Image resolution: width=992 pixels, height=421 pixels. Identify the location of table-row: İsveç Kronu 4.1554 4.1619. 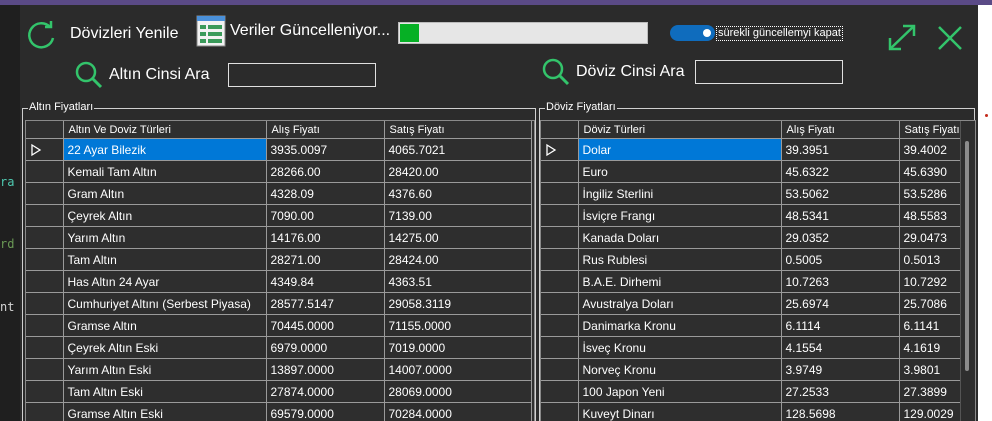
(755, 347).